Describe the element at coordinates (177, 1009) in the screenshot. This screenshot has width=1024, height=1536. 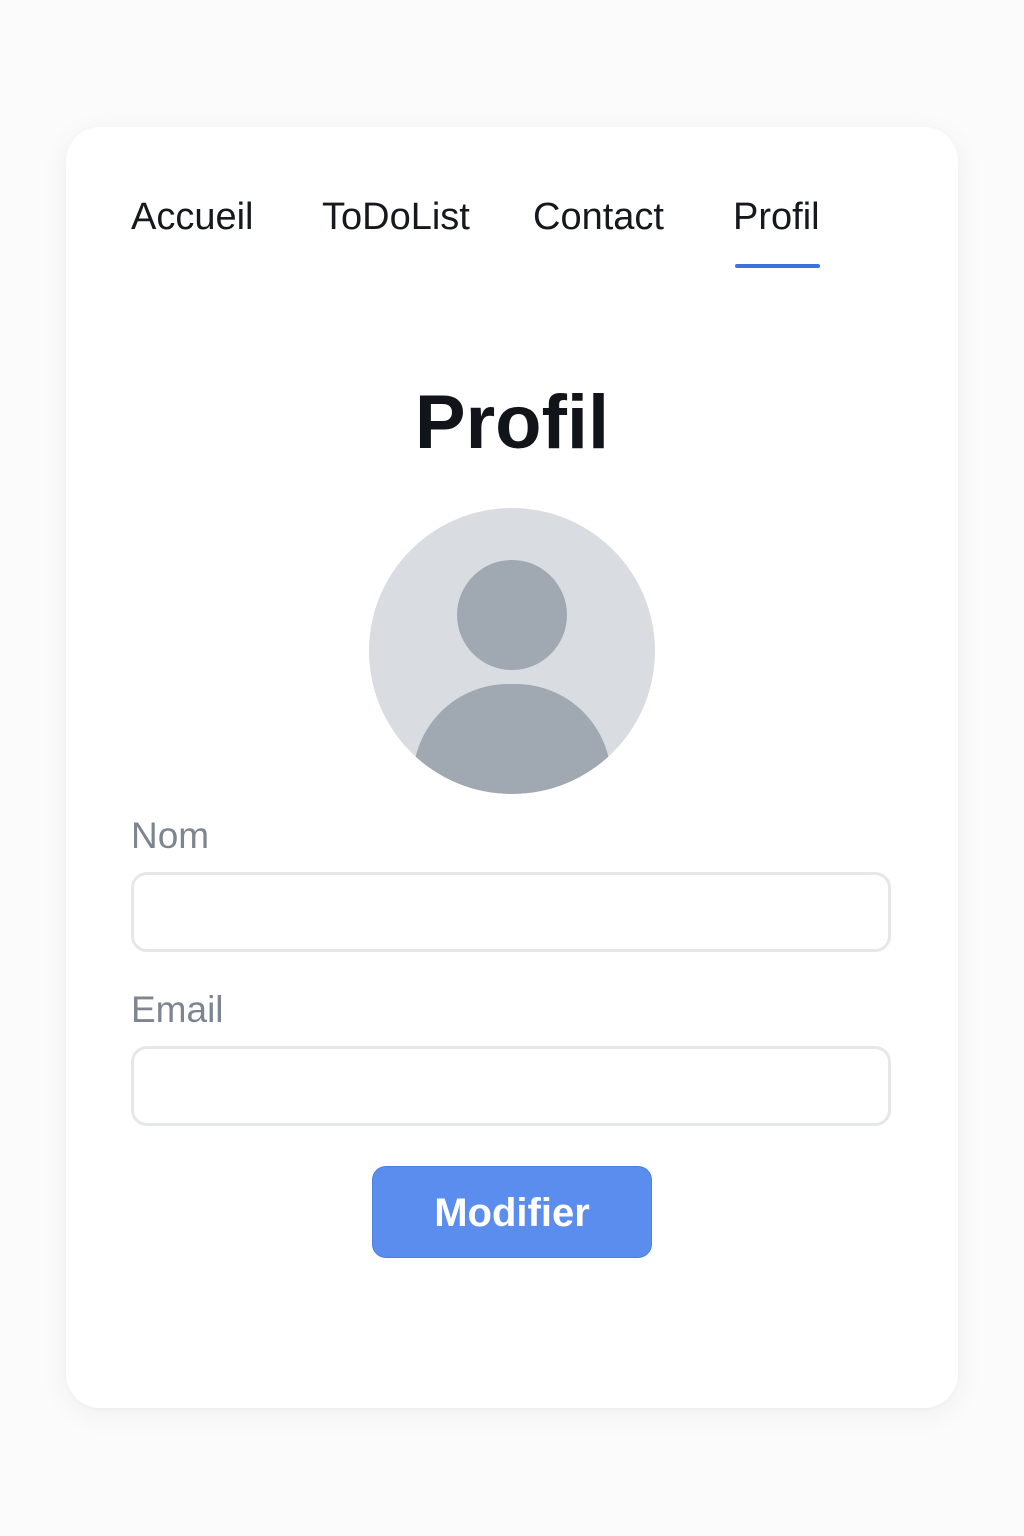
I see `email-label: Email` at that location.